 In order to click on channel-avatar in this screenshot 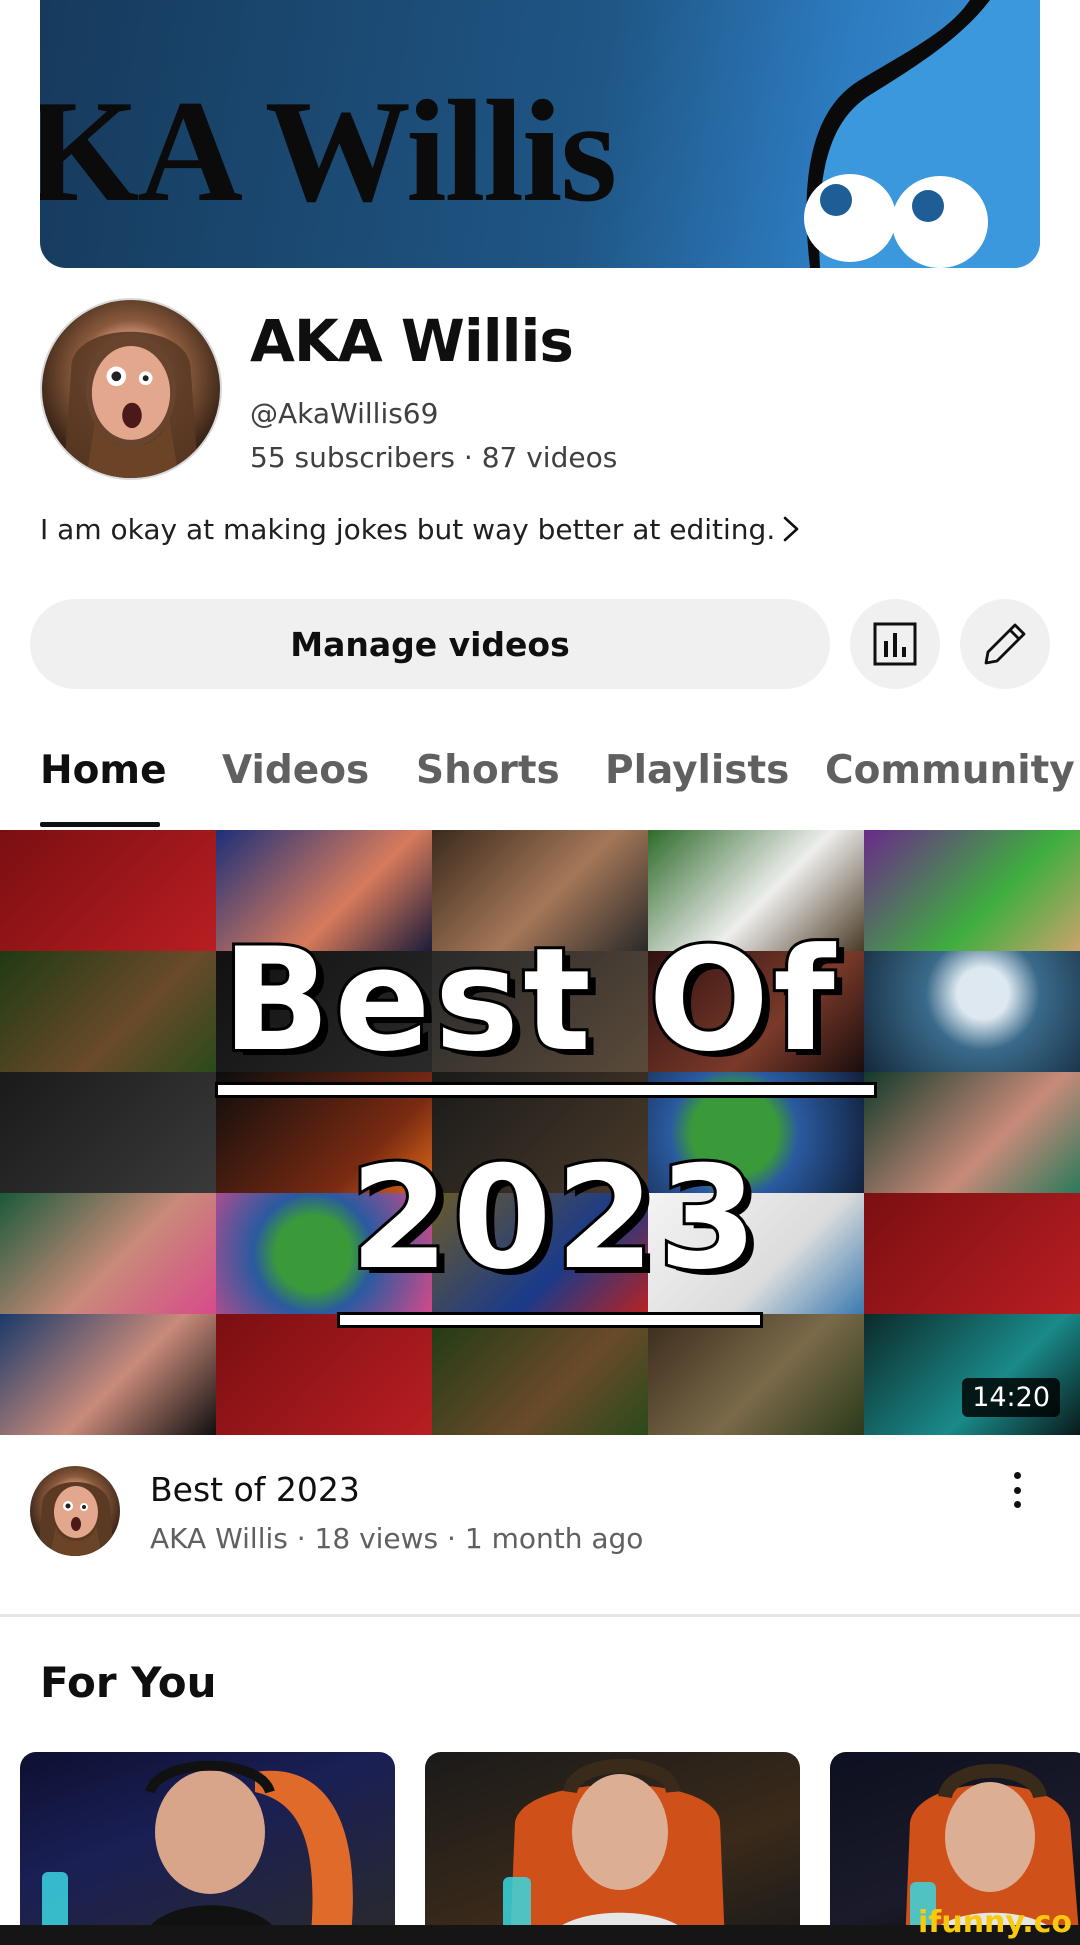, I will do `click(131, 389)`.